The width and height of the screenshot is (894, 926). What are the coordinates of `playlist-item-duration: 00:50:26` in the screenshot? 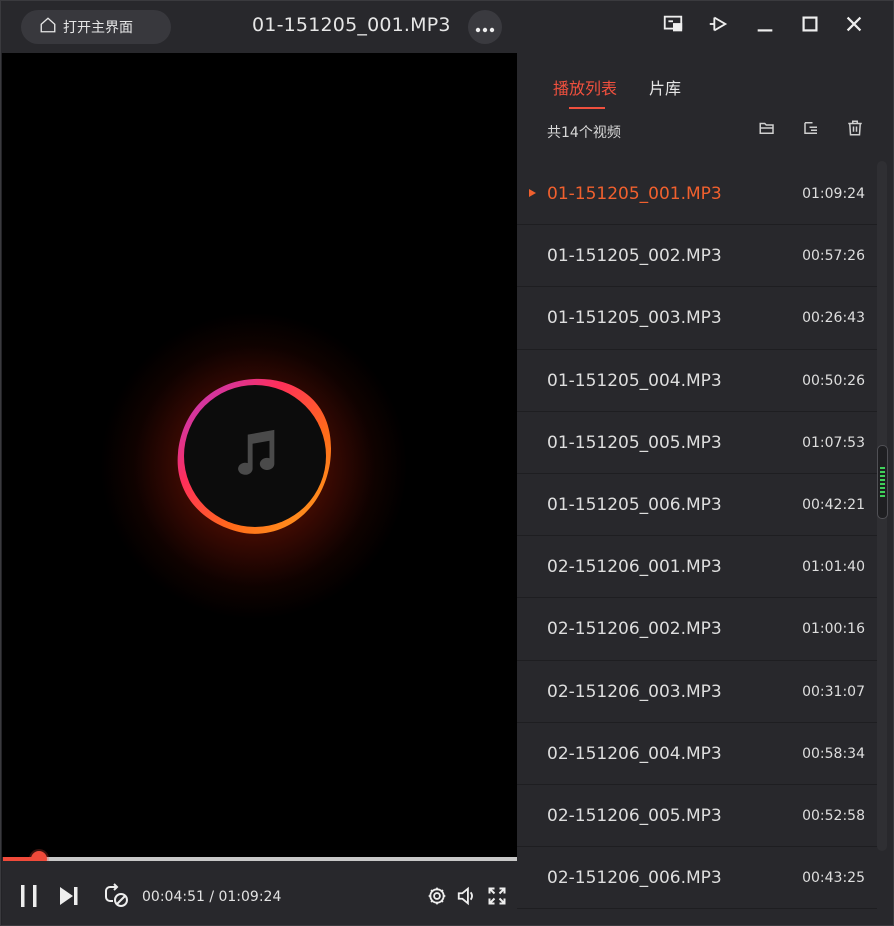 It's located at (833, 380).